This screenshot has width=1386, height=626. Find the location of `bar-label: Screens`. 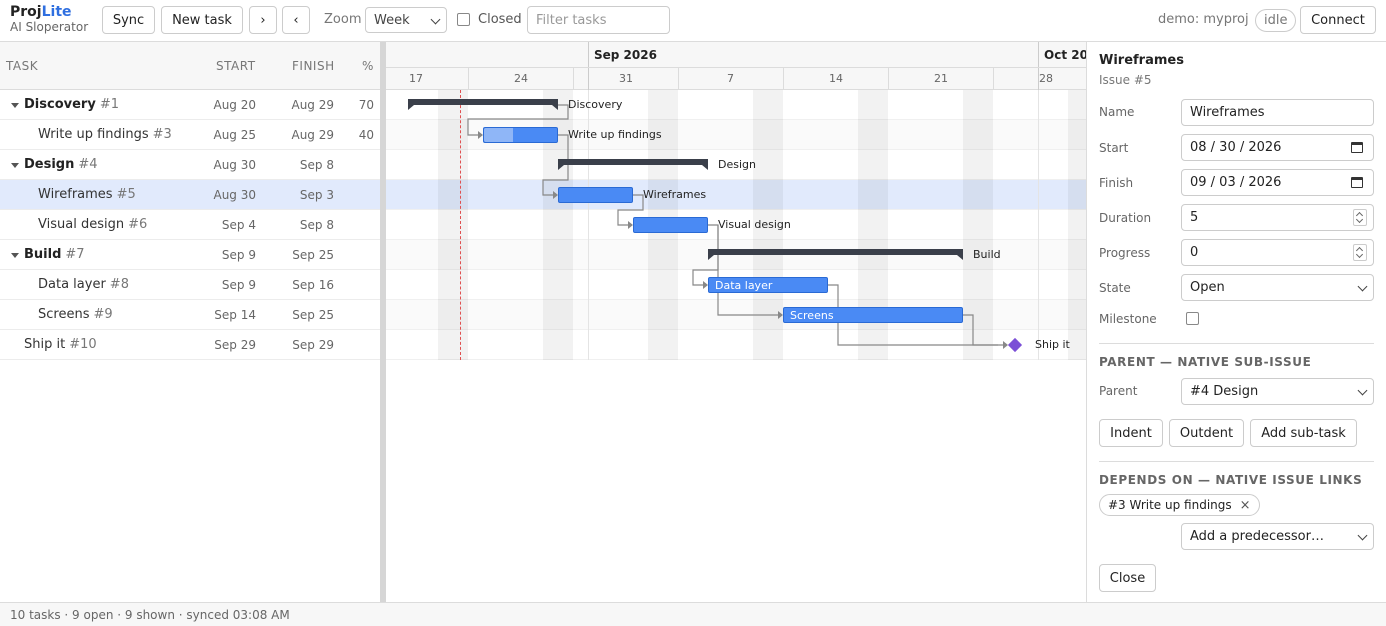

bar-label: Screens is located at coordinates (812, 315).